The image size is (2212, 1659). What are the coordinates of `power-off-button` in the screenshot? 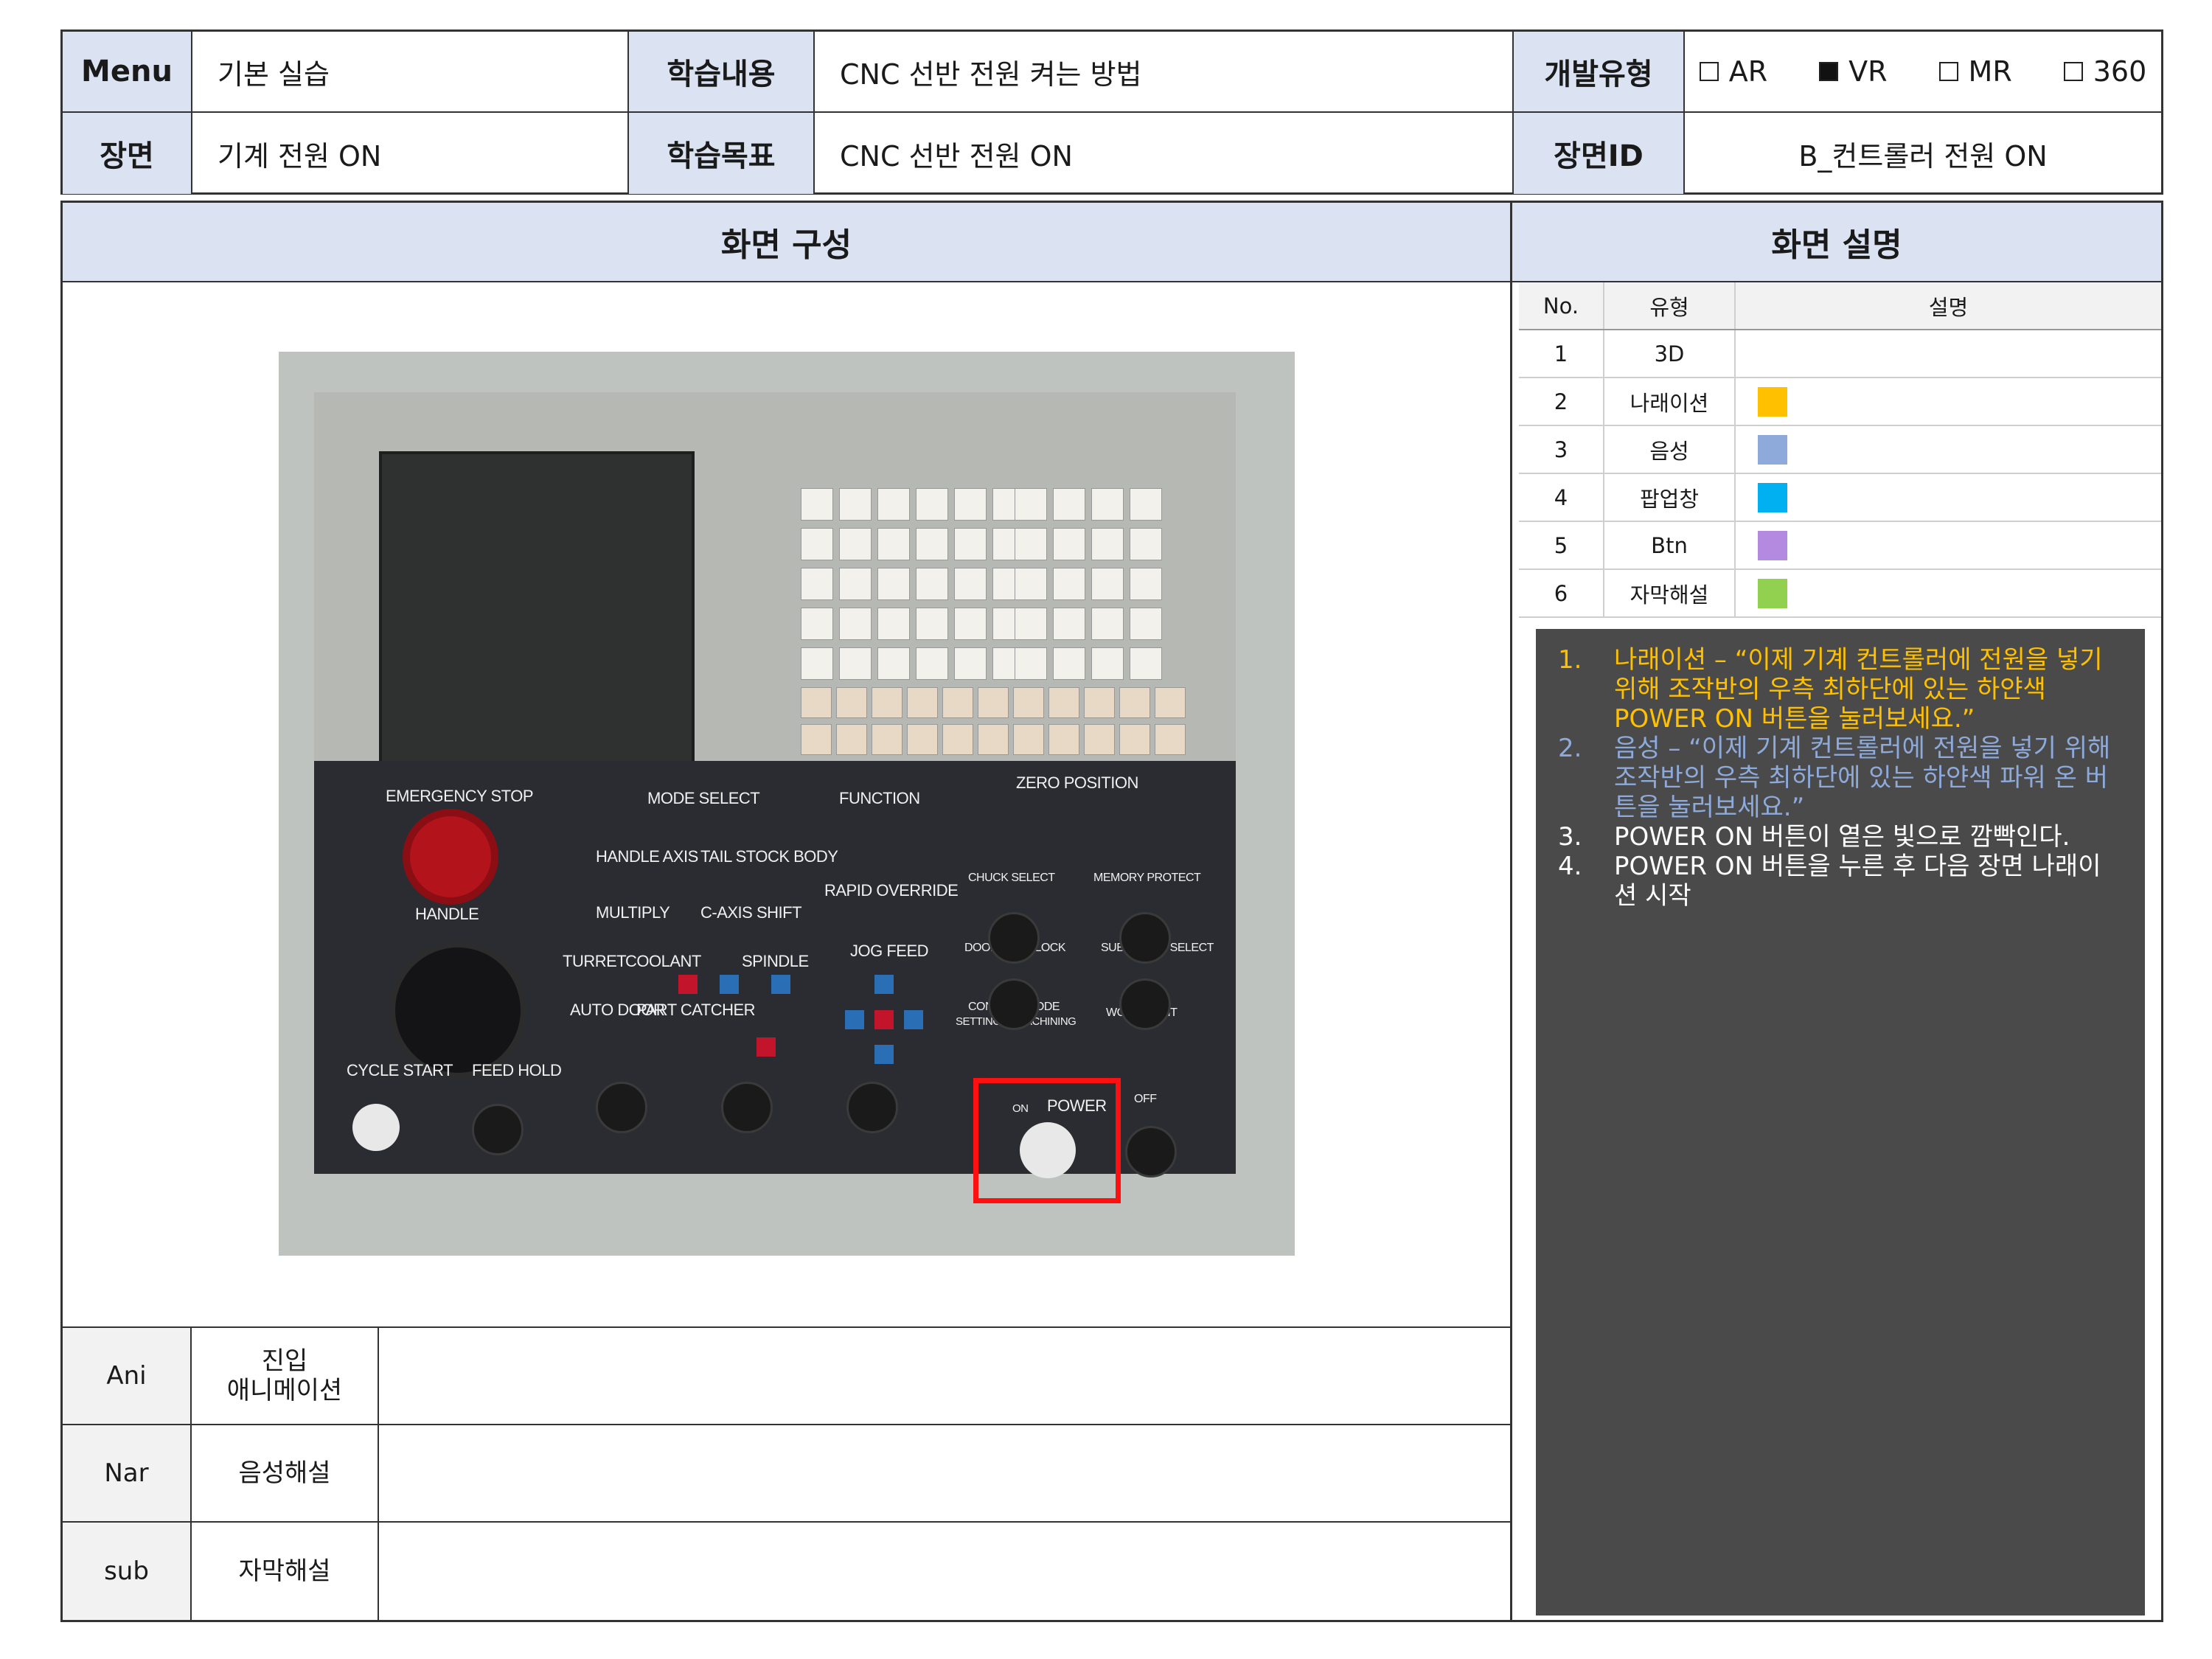 It's located at (1151, 1152).